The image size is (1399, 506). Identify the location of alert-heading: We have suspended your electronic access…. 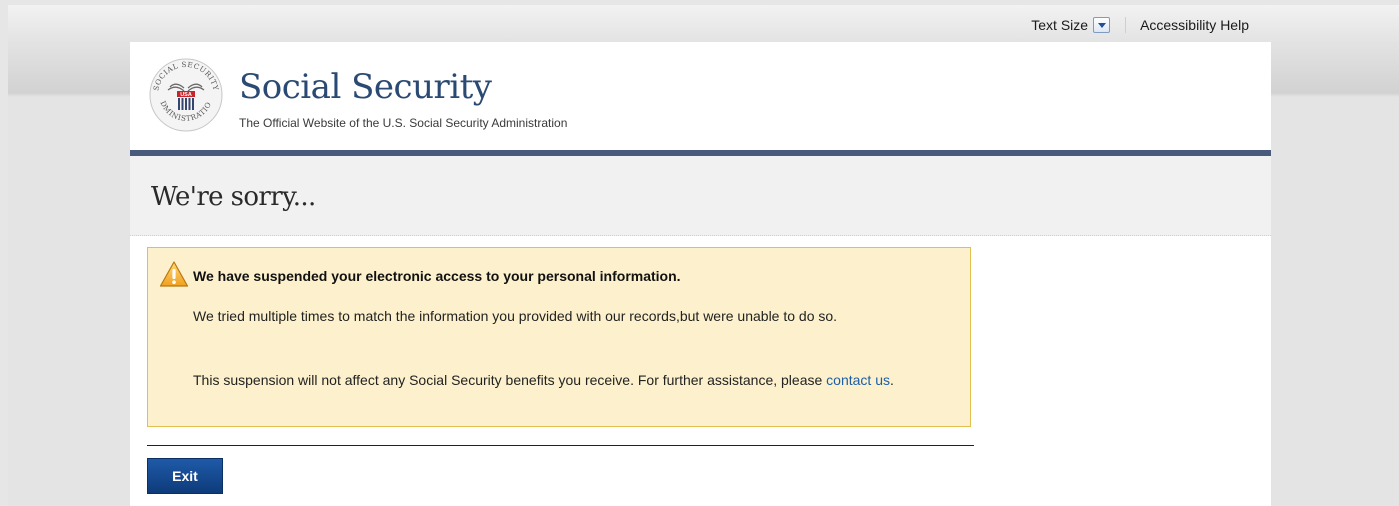
(437, 276).